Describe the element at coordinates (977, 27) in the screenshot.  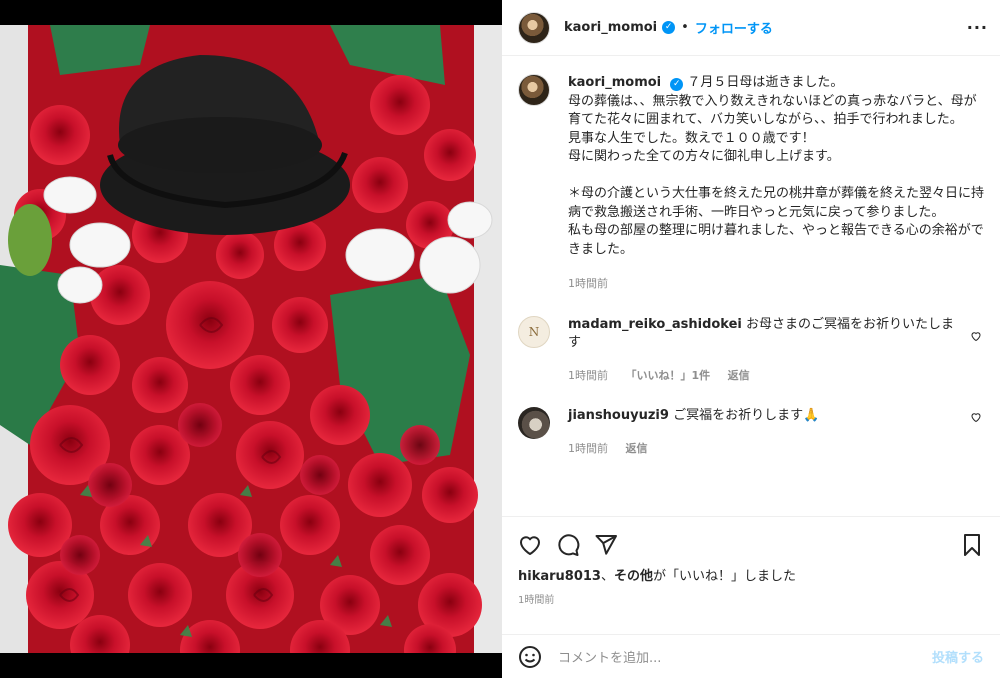
I see `more-horizontal-icon: ···` at that location.